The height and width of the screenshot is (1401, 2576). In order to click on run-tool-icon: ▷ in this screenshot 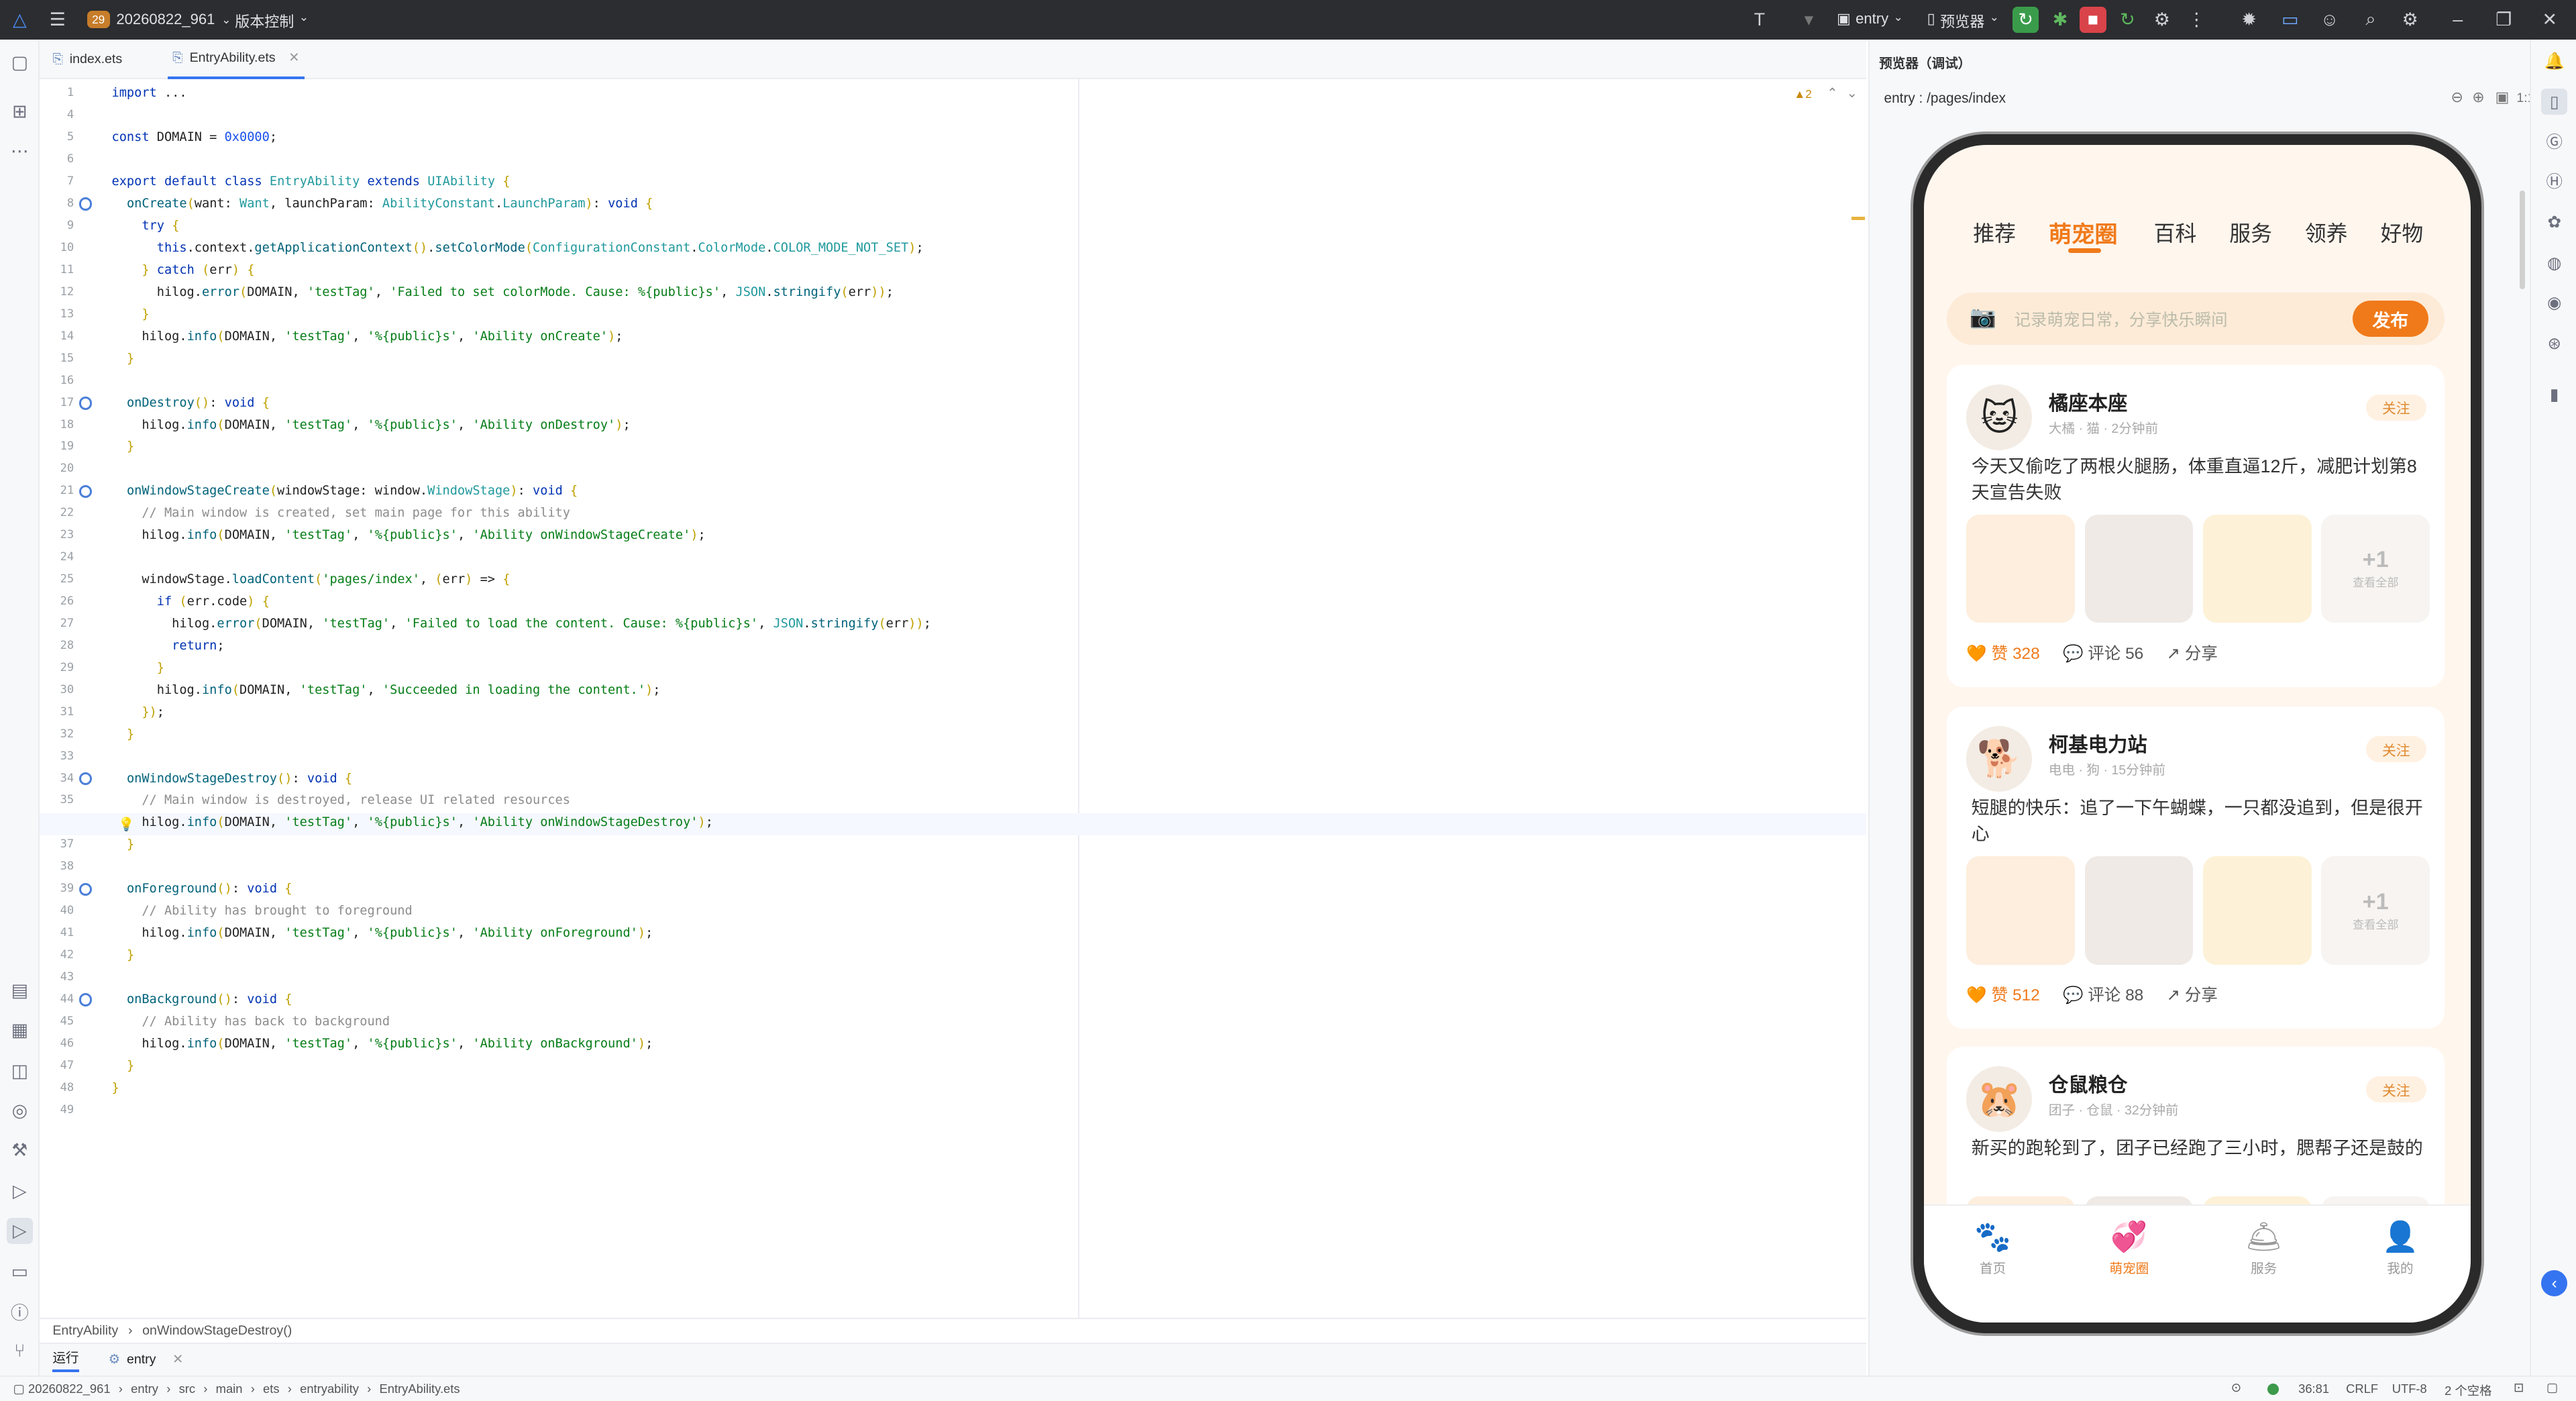, I will do `click(19, 1230)`.